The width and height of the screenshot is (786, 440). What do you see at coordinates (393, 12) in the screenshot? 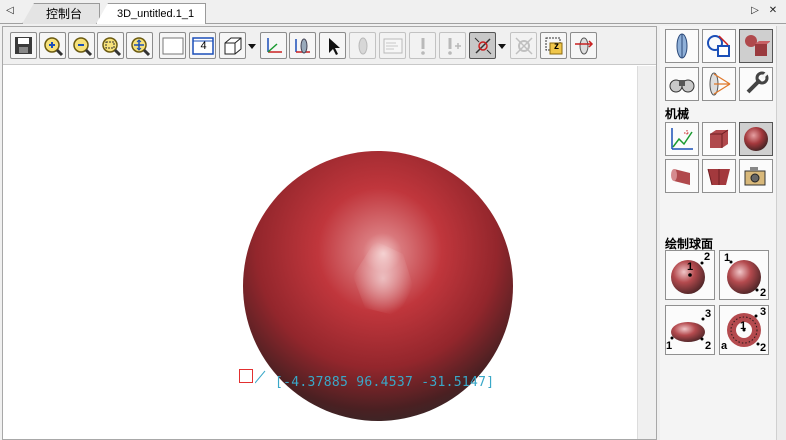
I see `tab-bar: ◁ 控制台 3D_untitled.1_1 ▷ ✕` at bounding box center [393, 12].